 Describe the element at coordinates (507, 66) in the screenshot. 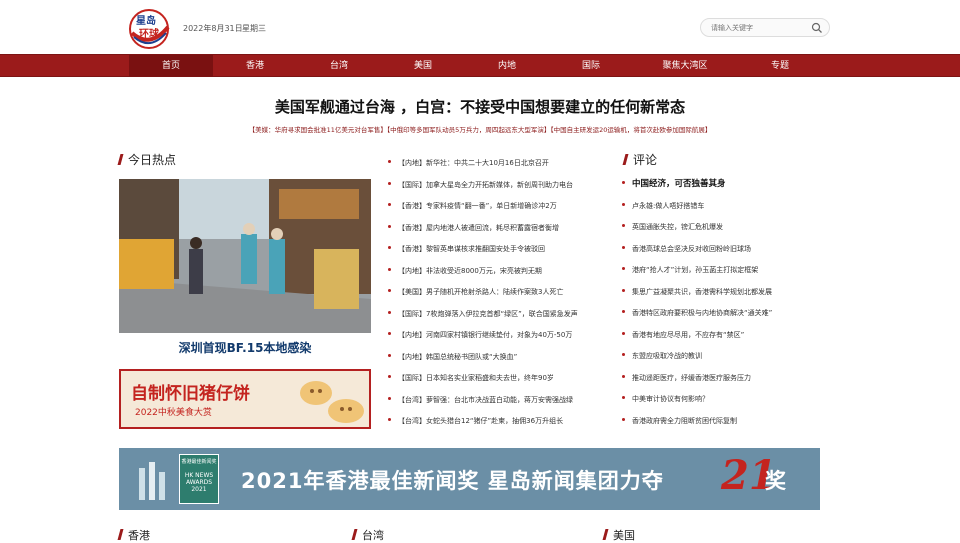

I see `nav-mainland: 内地` at that location.